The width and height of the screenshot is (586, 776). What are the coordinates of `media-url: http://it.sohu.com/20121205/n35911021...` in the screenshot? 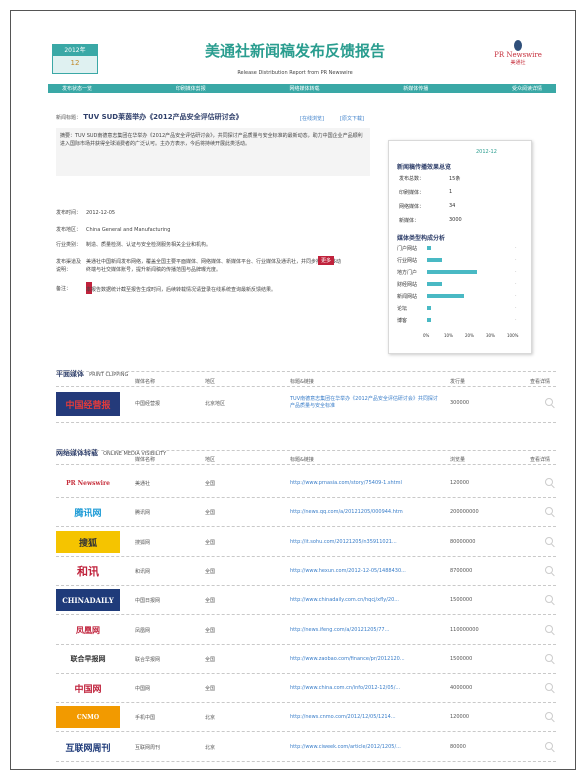 It's located at (343, 542).